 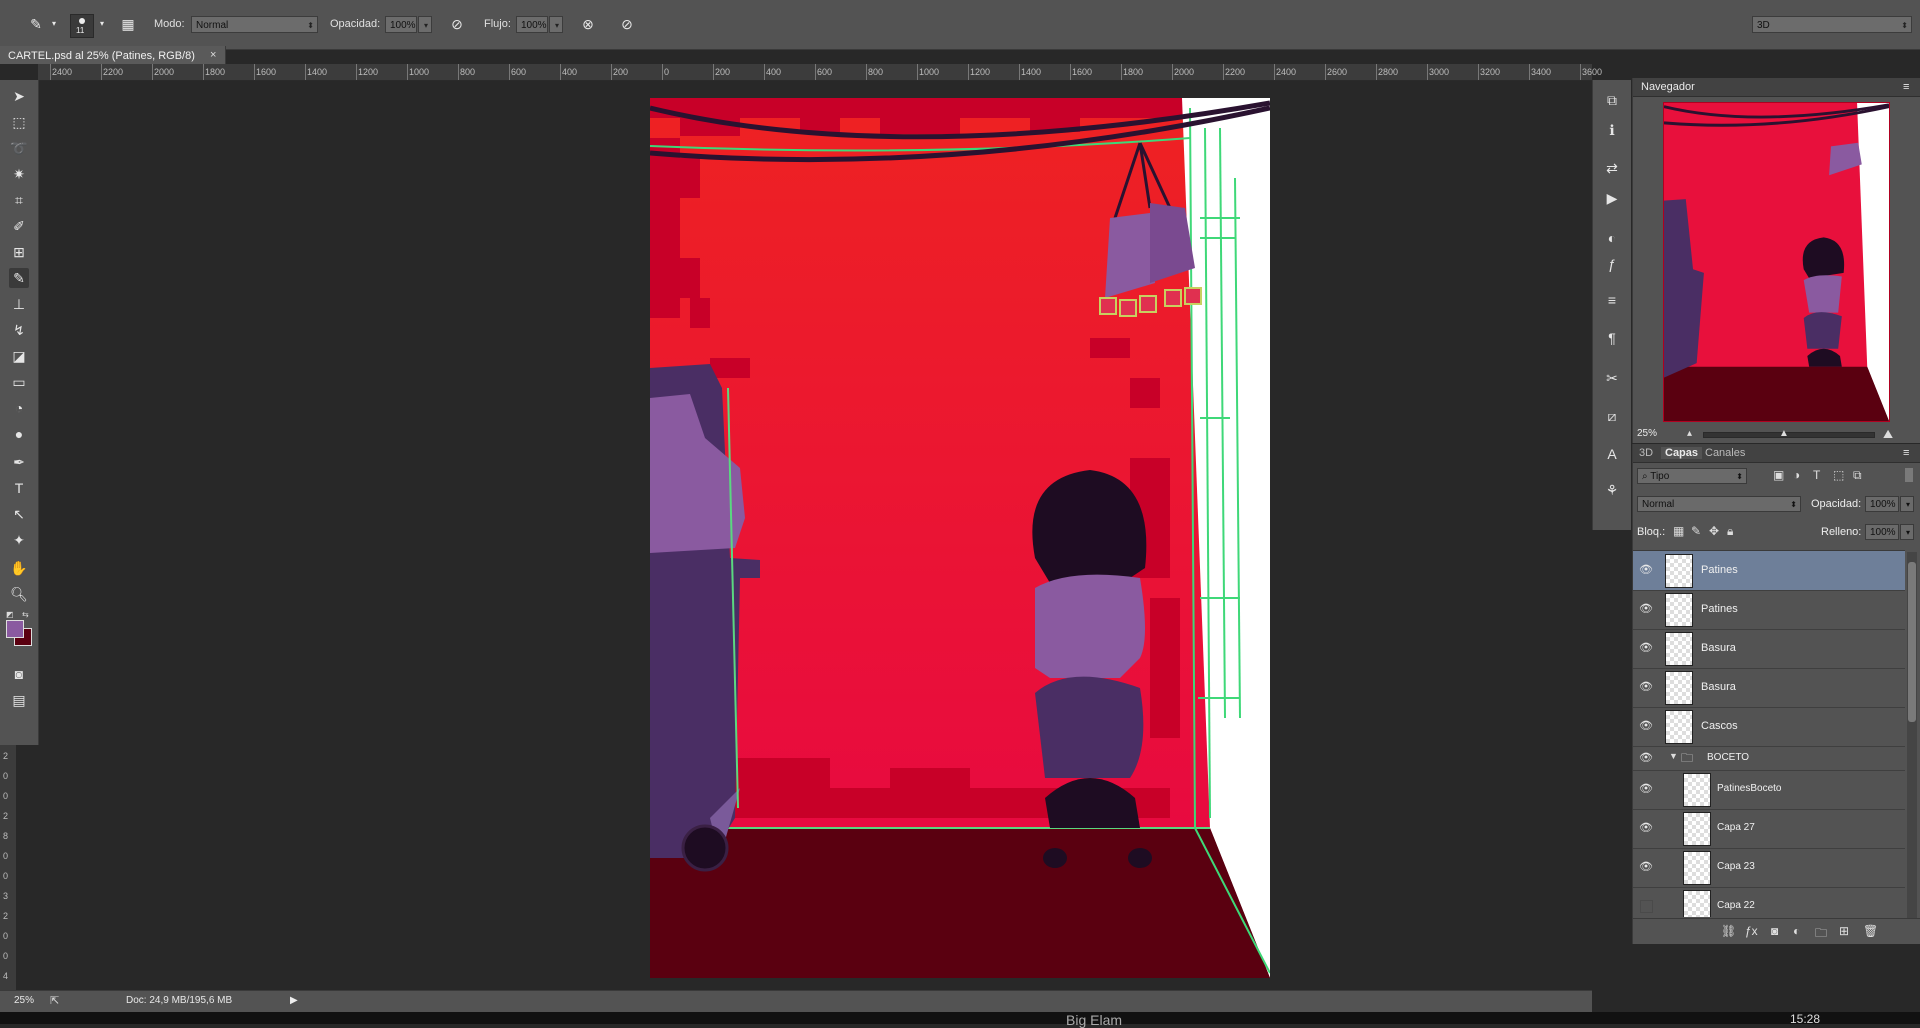 What do you see at coordinates (15, 629) in the screenshot?
I see `foreground-color-swatch` at bounding box center [15, 629].